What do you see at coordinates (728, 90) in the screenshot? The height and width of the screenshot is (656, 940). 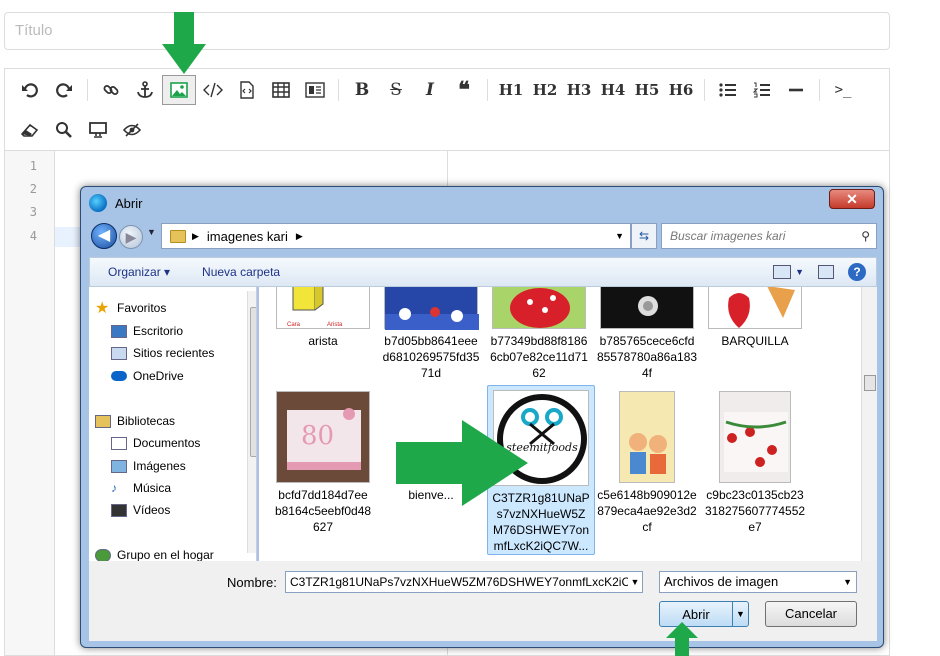 I see `bullet-list-icon` at bounding box center [728, 90].